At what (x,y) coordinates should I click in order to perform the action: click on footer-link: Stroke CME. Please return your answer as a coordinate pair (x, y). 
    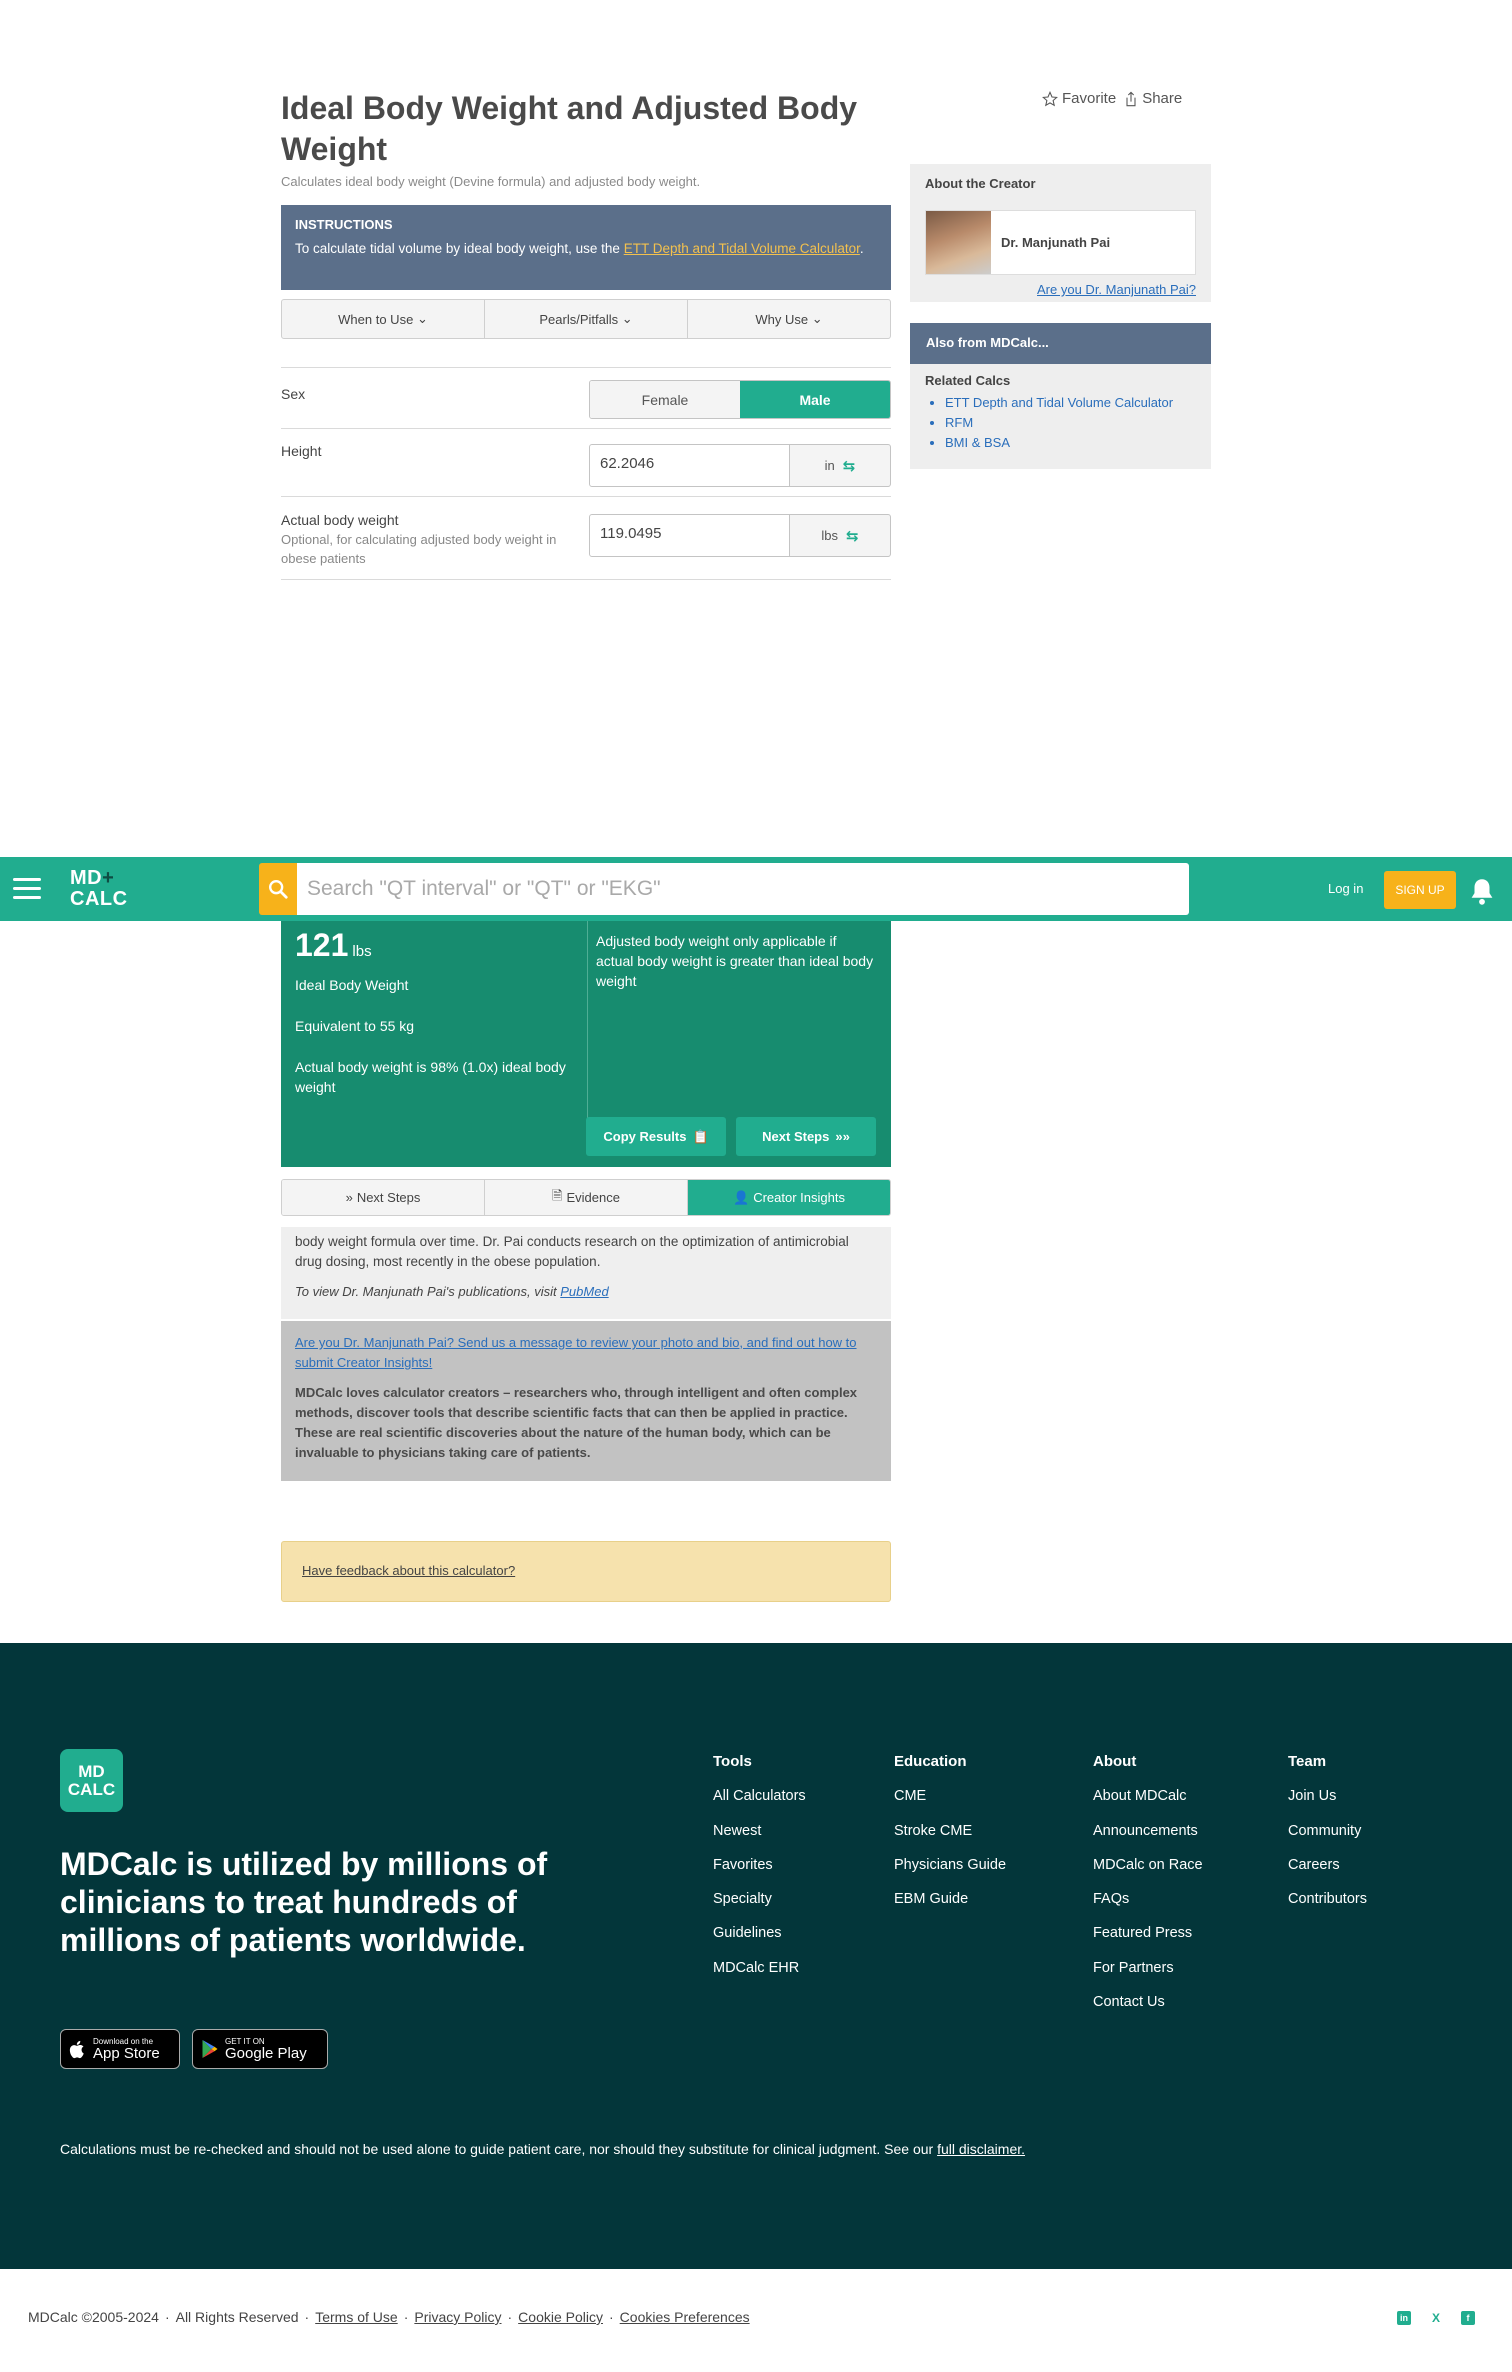
    Looking at the image, I should click on (950, 1831).